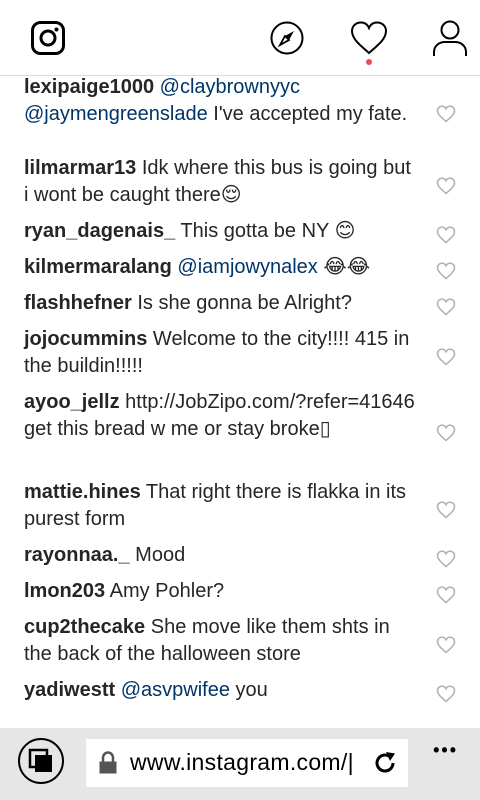 This screenshot has width=480, height=800. What do you see at coordinates (369, 62) in the screenshot?
I see `notification-dot` at bounding box center [369, 62].